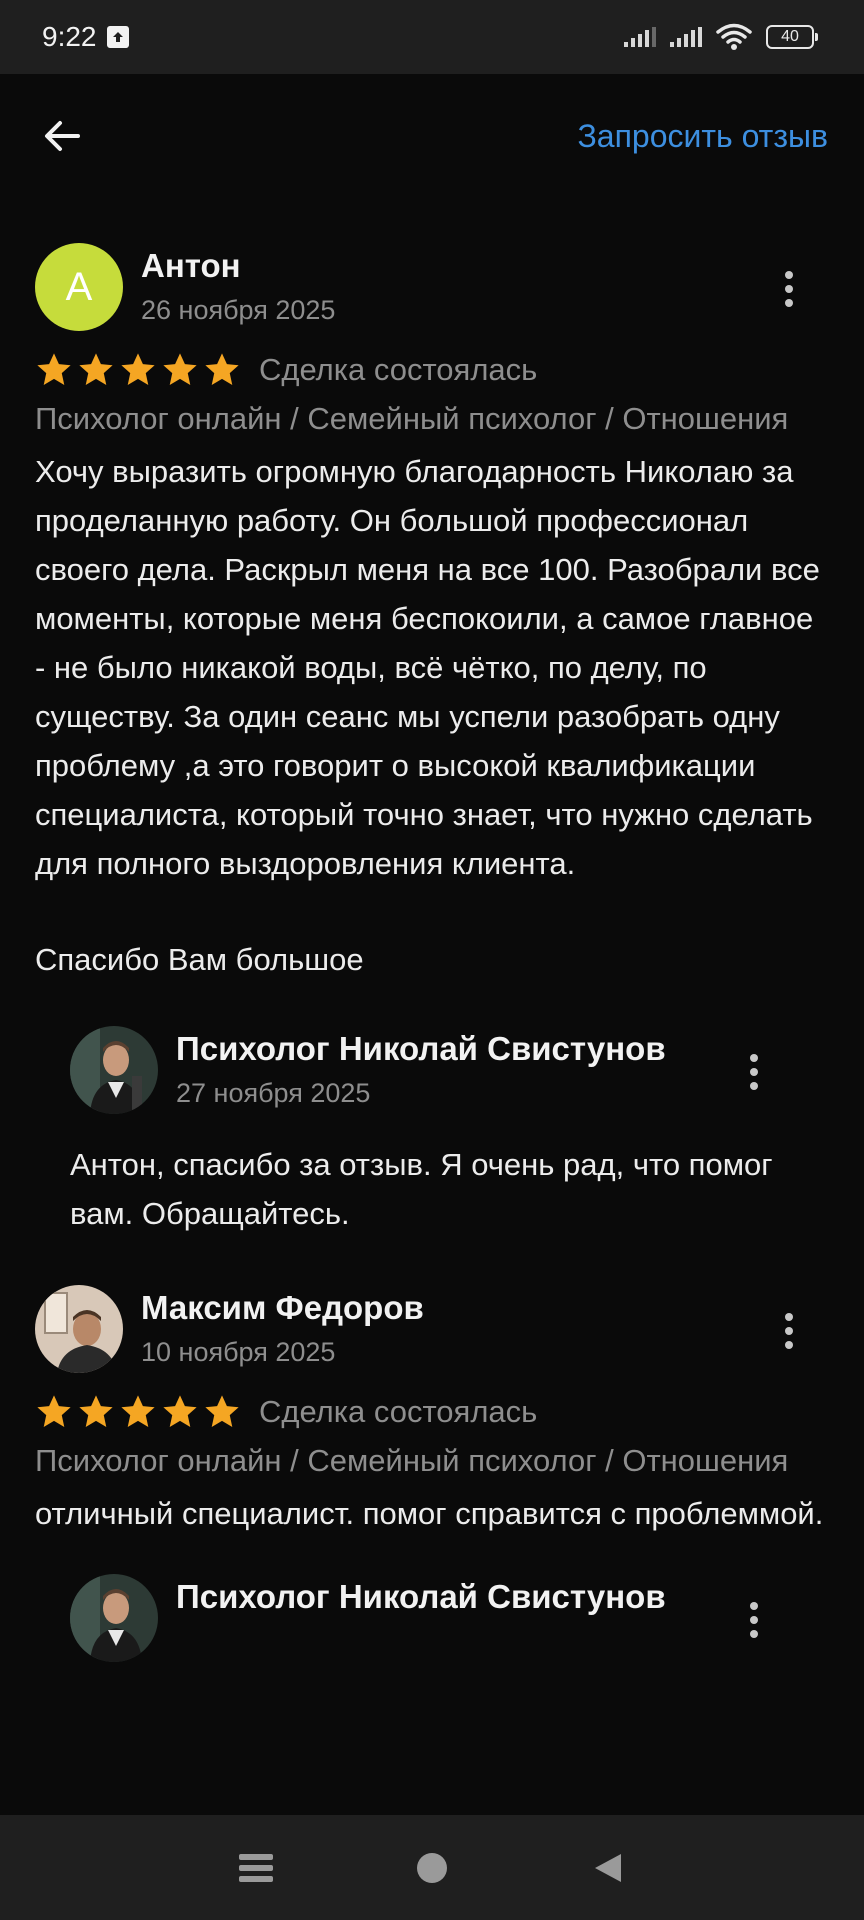 This screenshot has height=1920, width=864. Describe the element at coordinates (432, 264) in the screenshot. I see `review-header: А Антон 26 ноября 2025` at that location.